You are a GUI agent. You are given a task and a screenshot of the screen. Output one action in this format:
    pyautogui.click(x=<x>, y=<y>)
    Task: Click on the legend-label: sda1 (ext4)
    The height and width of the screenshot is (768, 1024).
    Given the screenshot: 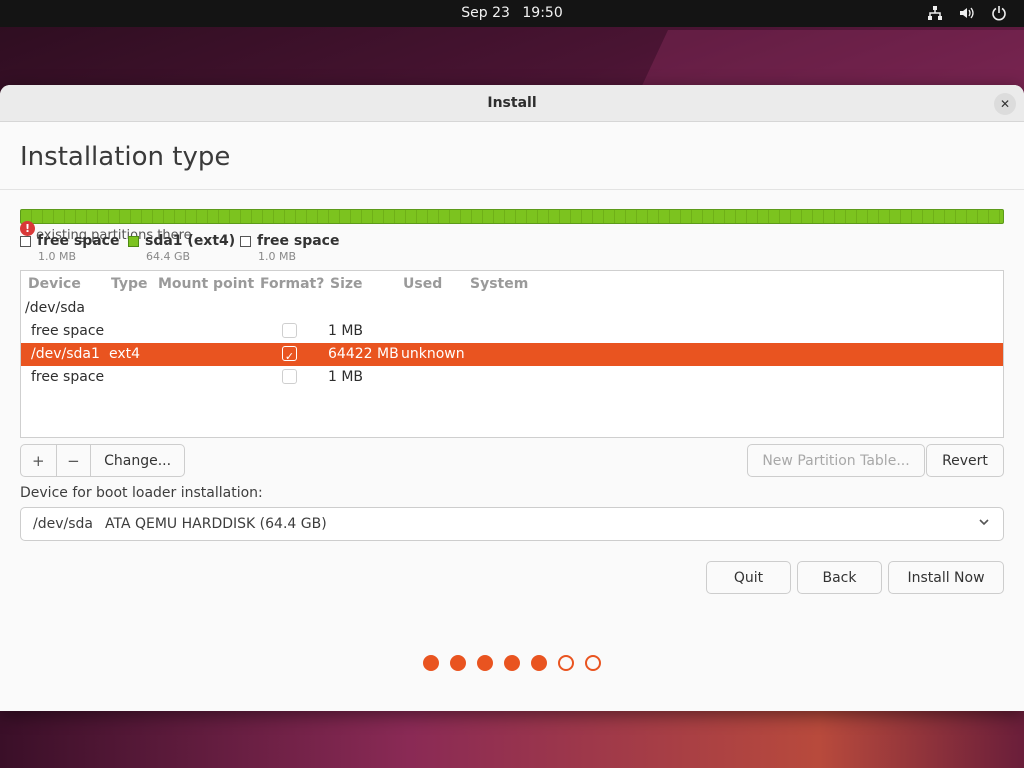 What is the action you would take?
    pyautogui.click(x=190, y=241)
    